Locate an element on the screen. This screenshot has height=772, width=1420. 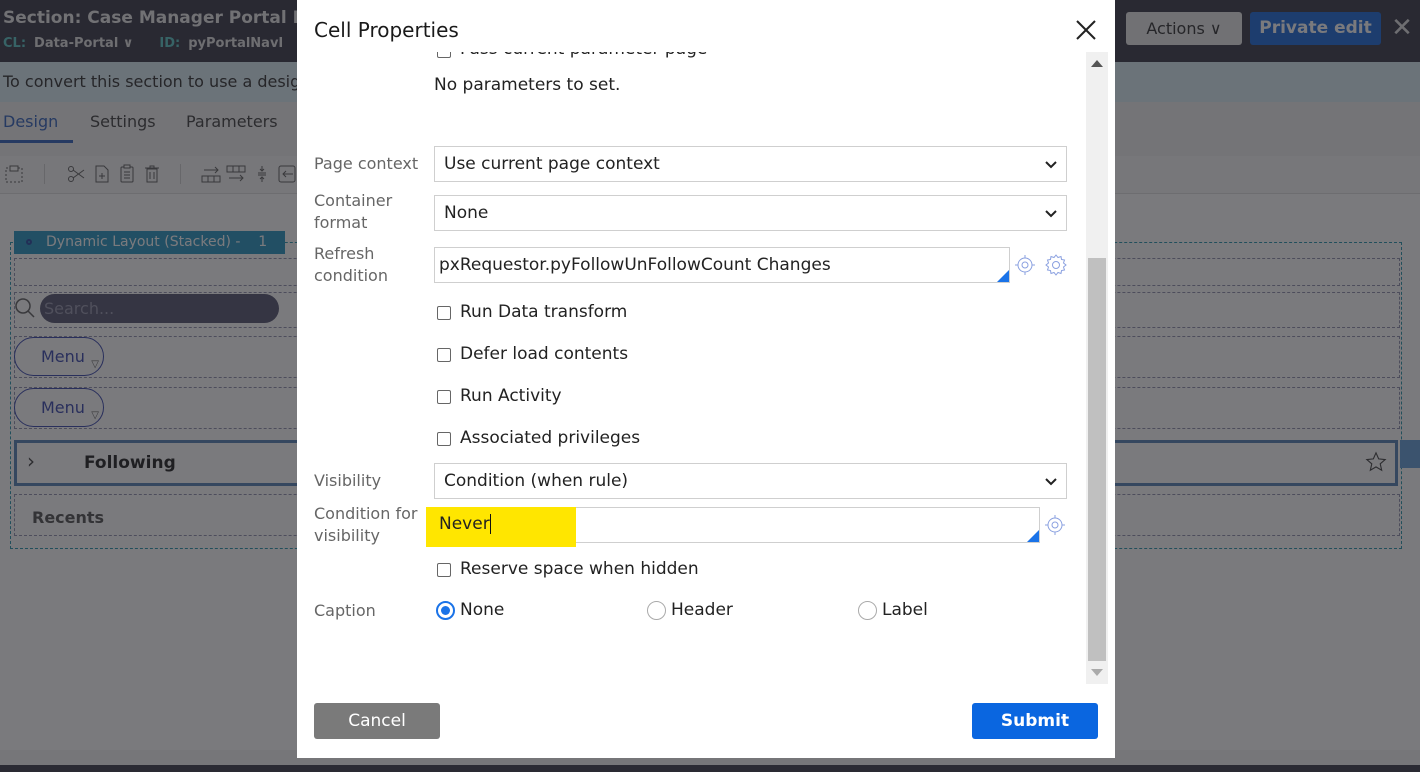
visibility-label: Visibility is located at coordinates (348, 480).